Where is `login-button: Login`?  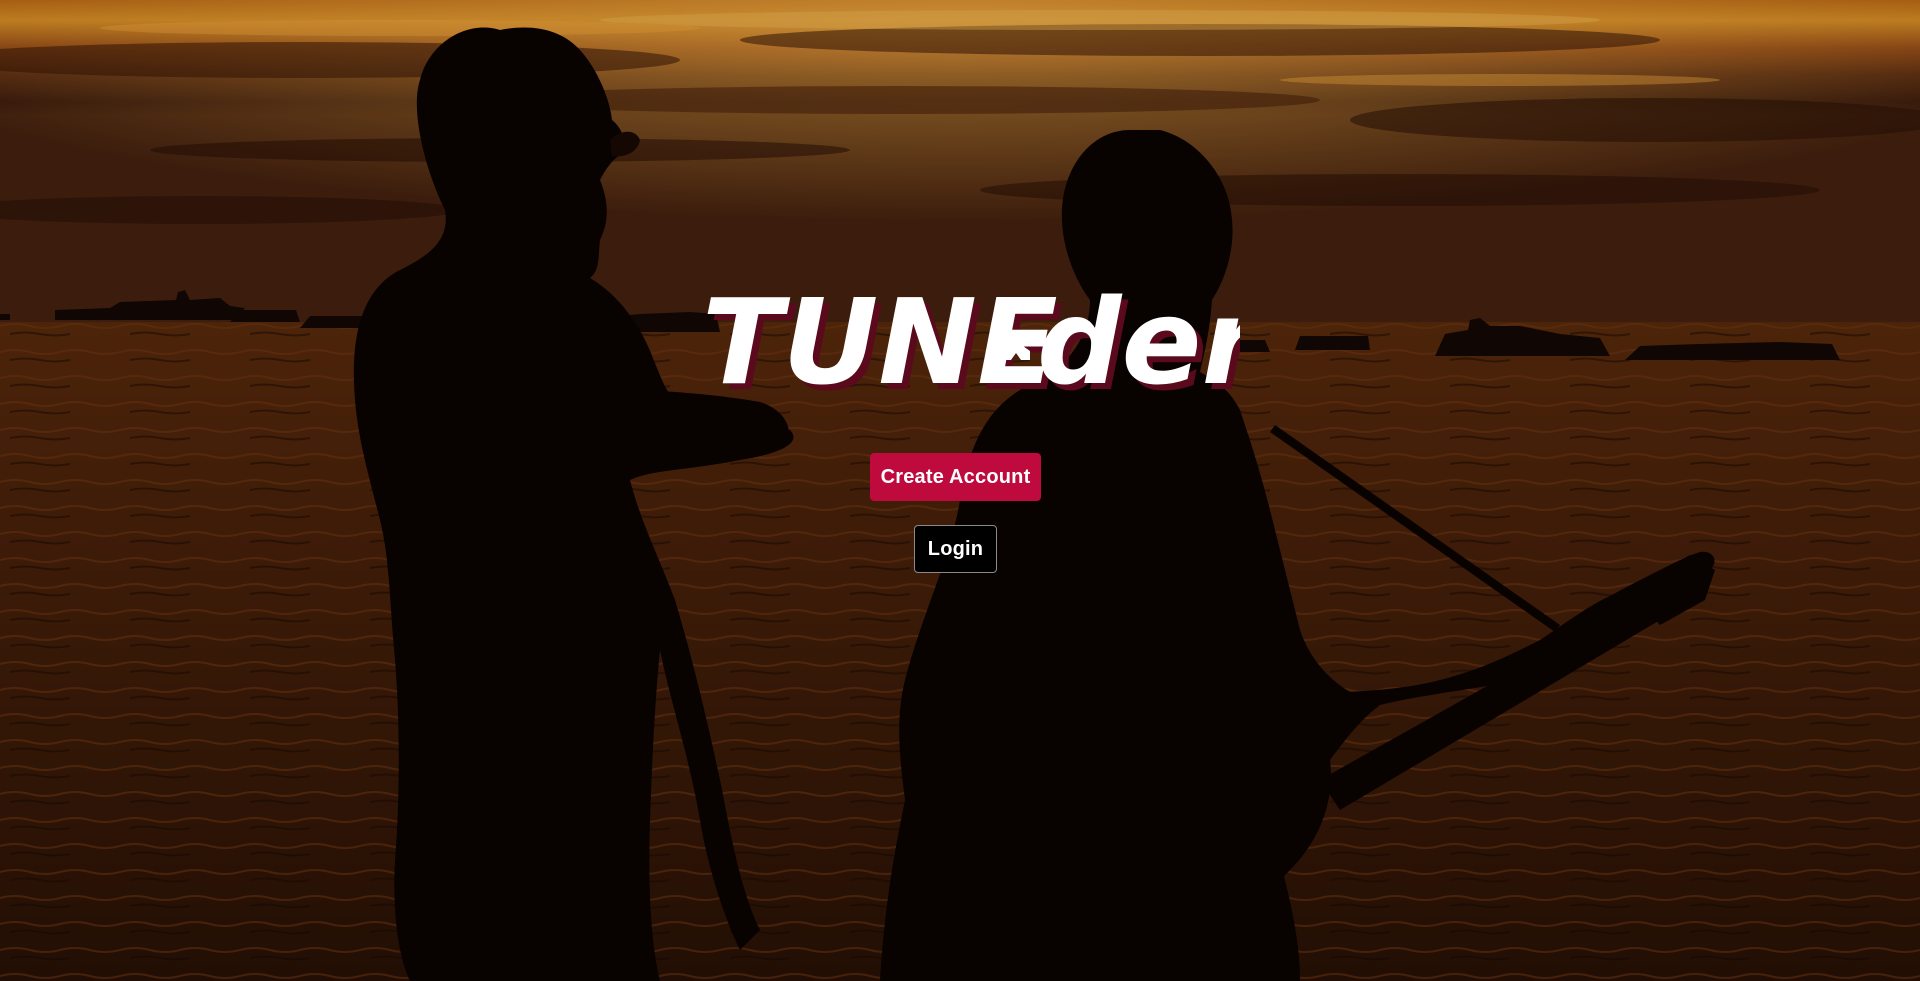 login-button: Login is located at coordinates (955, 549).